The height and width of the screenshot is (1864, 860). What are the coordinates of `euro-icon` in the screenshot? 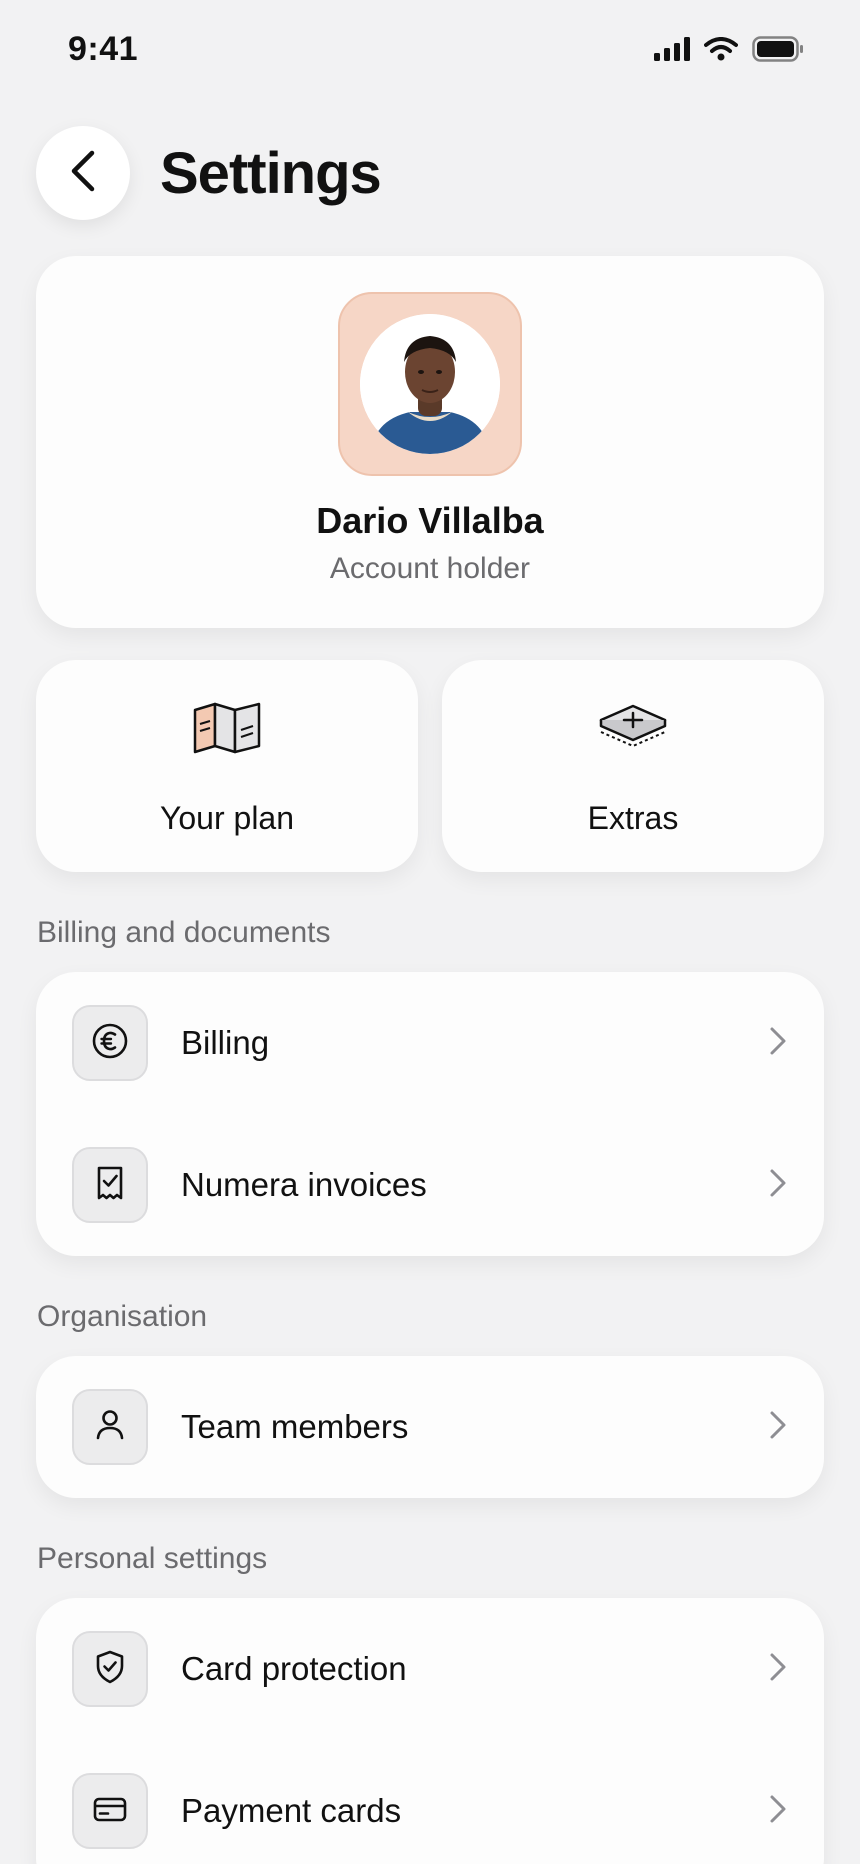 It's located at (110, 1043).